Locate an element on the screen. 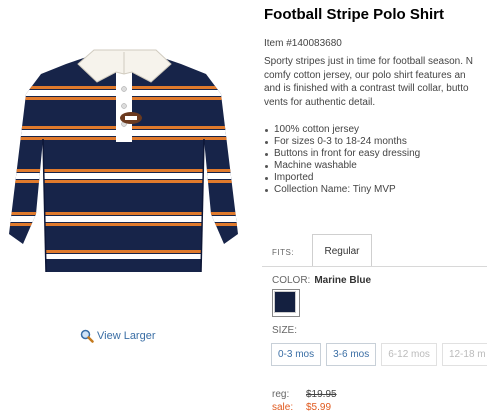 This screenshot has width=487, height=416. view-larger-link: View Larger is located at coordinates (118, 336).